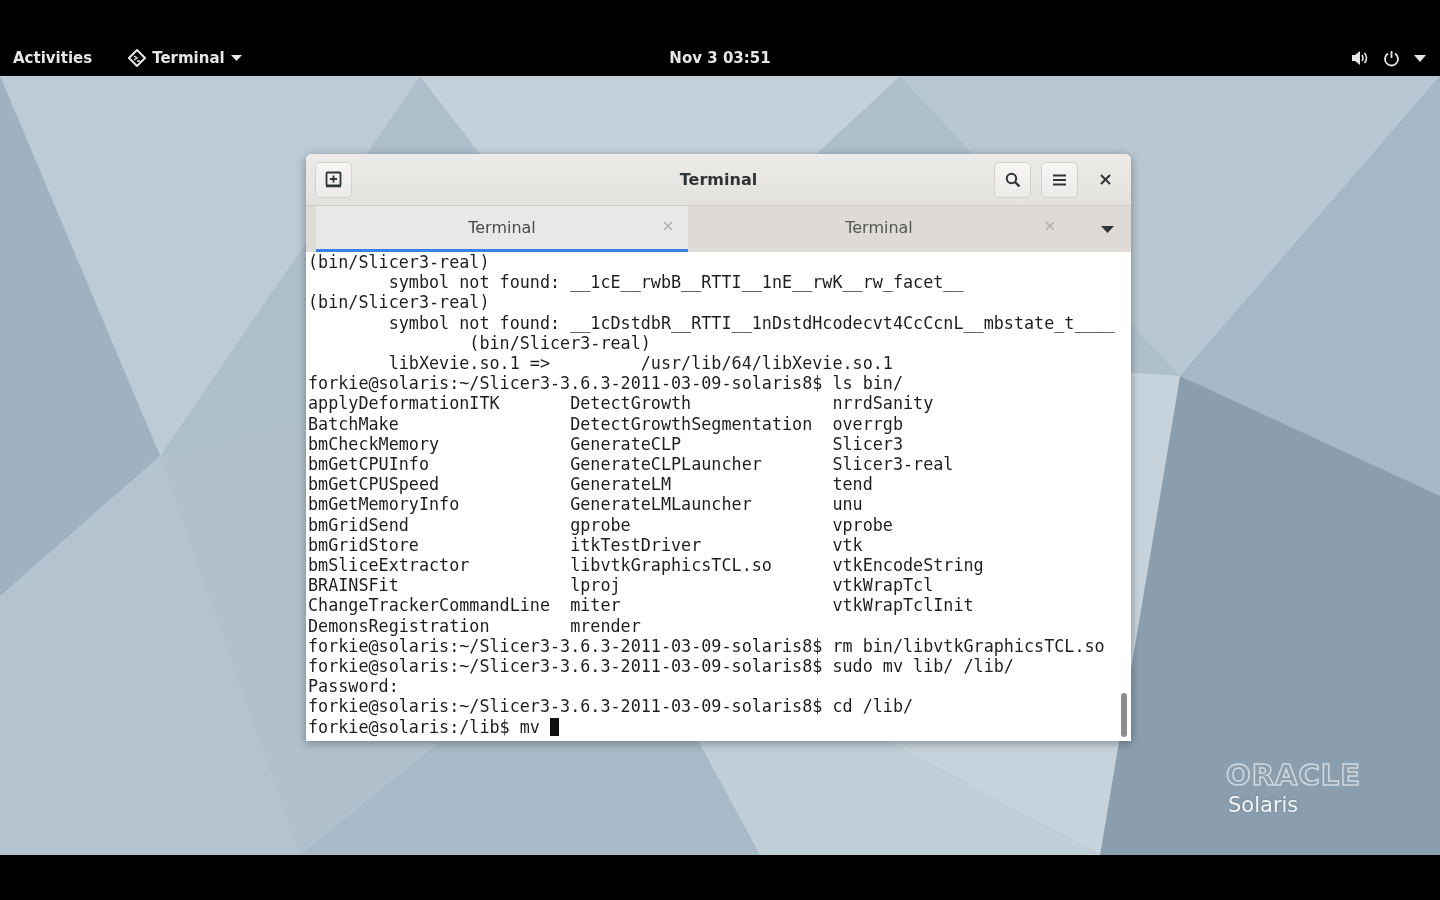 This screenshot has height=900, width=1440. I want to click on volume-icon, so click(1360, 58).